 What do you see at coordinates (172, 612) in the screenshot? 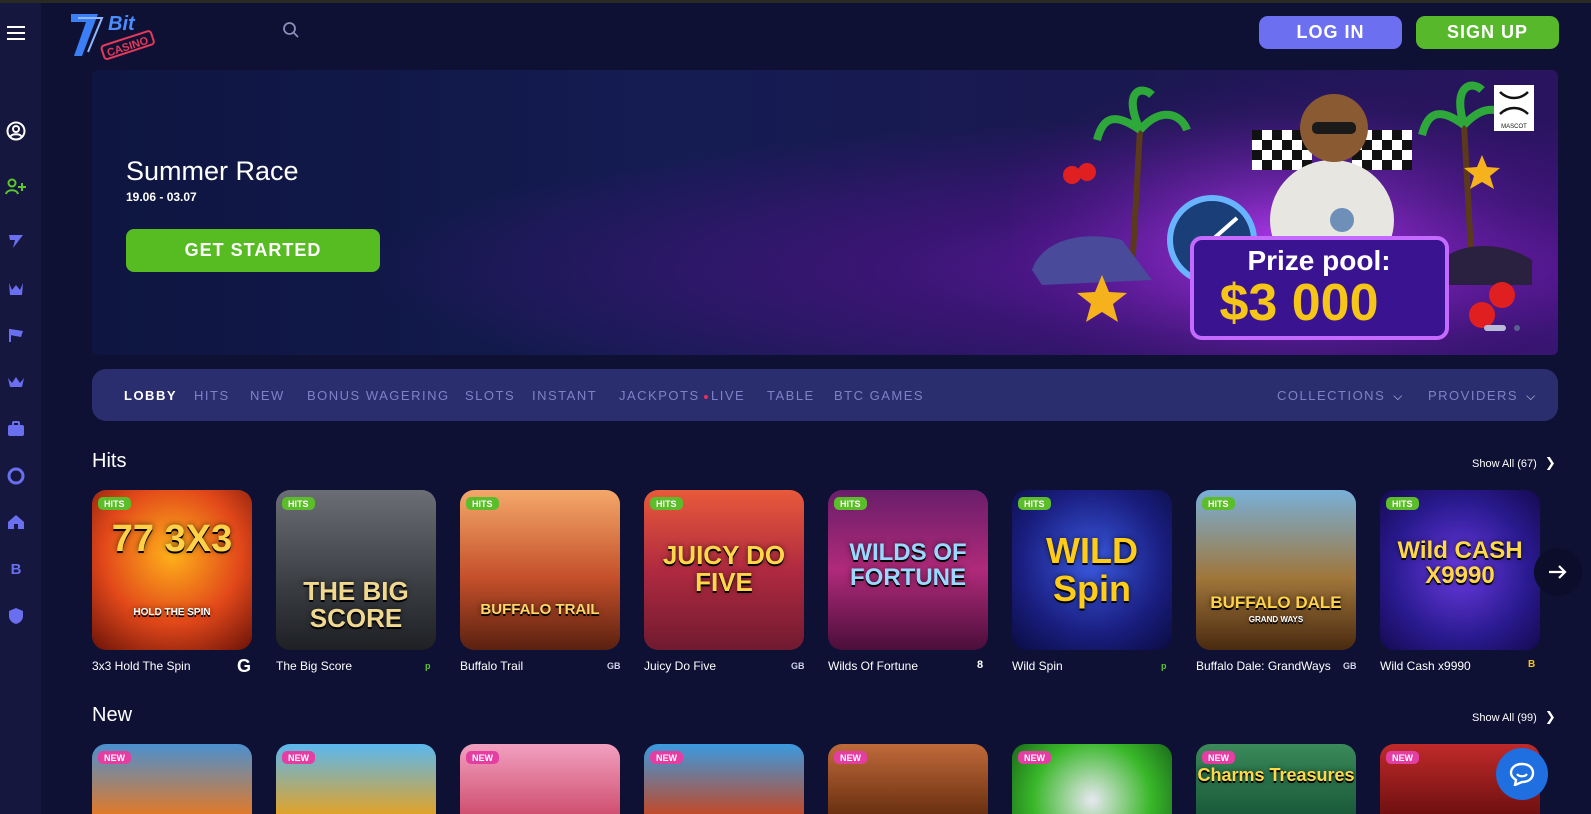
I see `game-art-subtitle: HOLD THE SPIN` at bounding box center [172, 612].